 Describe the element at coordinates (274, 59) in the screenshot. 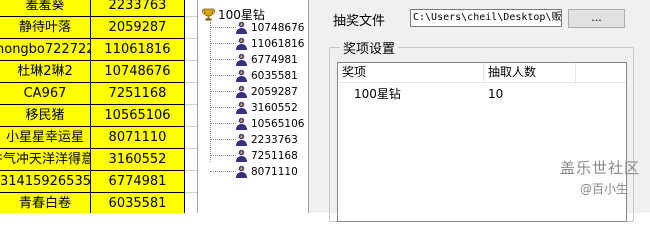

I see `tree-item-label: 6774981` at that location.